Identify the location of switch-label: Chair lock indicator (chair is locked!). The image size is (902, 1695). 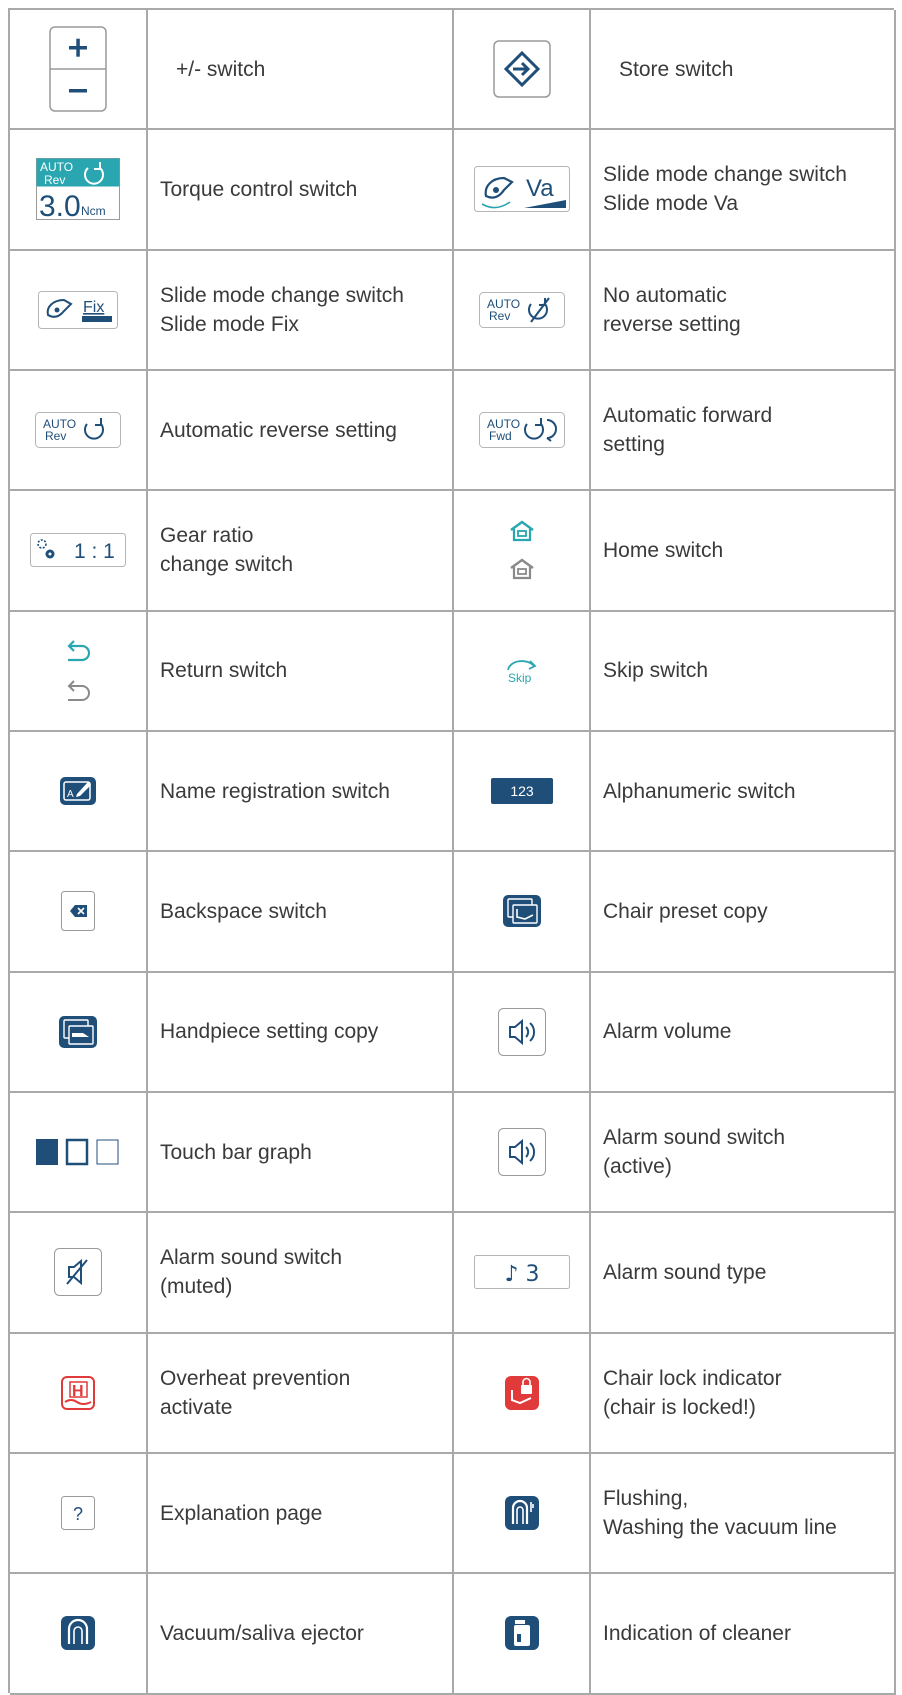
(743, 1393).